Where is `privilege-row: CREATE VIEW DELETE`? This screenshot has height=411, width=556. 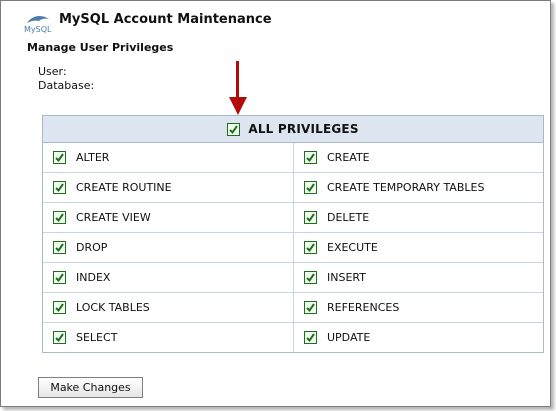
privilege-row: CREATE VIEW DELETE is located at coordinates (293, 217).